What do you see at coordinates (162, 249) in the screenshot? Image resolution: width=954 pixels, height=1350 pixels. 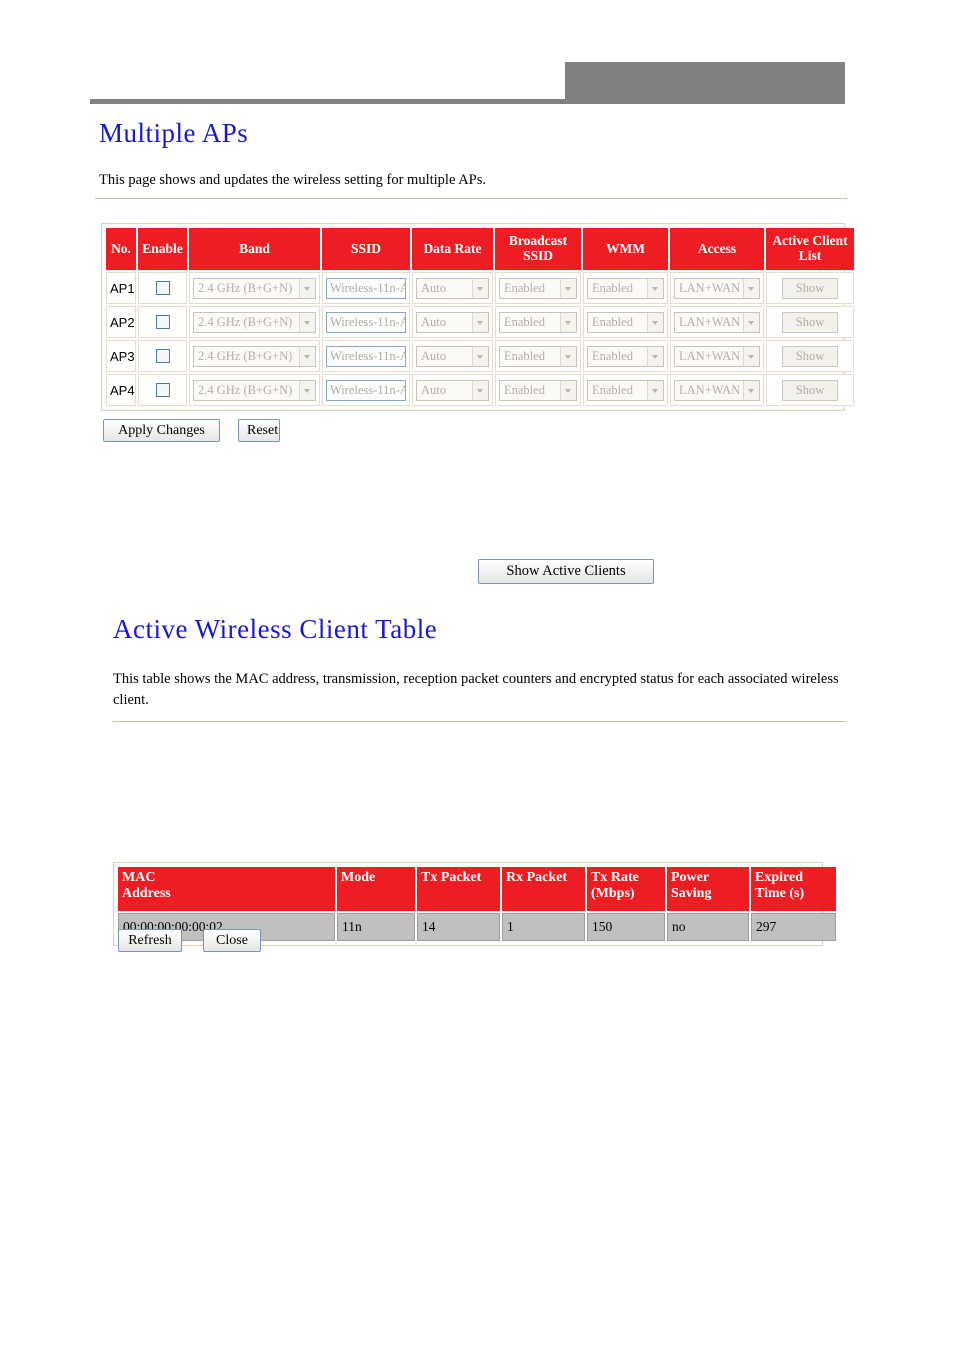 I see `column-header-enable: Enable` at bounding box center [162, 249].